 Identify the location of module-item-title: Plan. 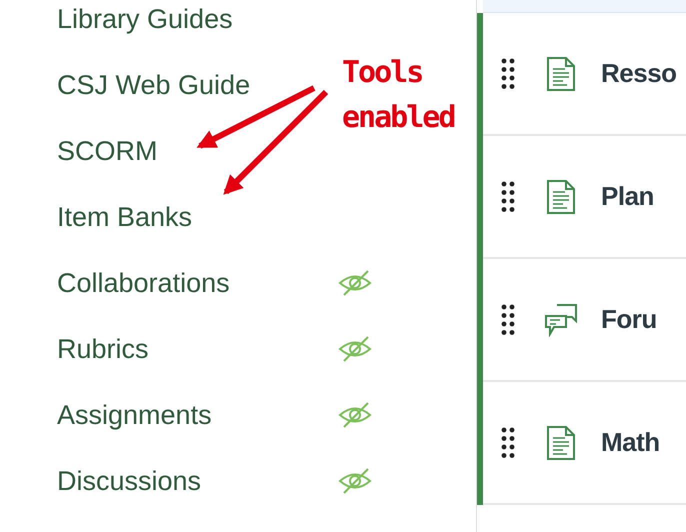
(627, 196).